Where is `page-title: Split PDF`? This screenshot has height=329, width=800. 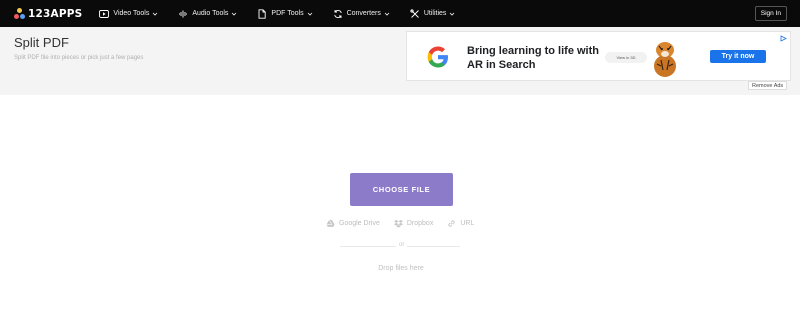
page-title: Split PDF is located at coordinates (41, 42).